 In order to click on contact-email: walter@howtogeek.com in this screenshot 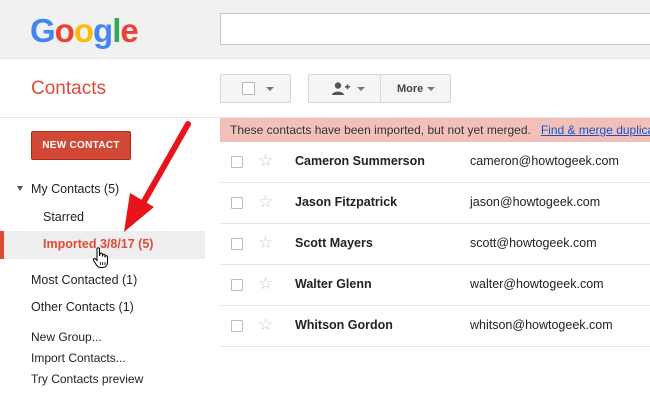, I will do `click(537, 284)`.